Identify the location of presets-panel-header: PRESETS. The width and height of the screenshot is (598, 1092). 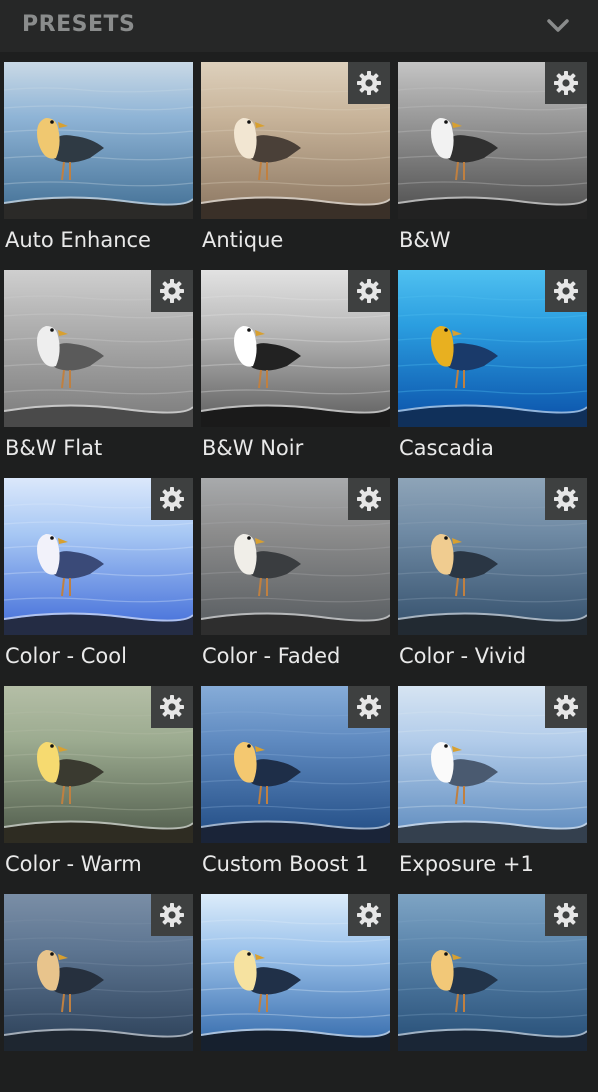
(299, 26).